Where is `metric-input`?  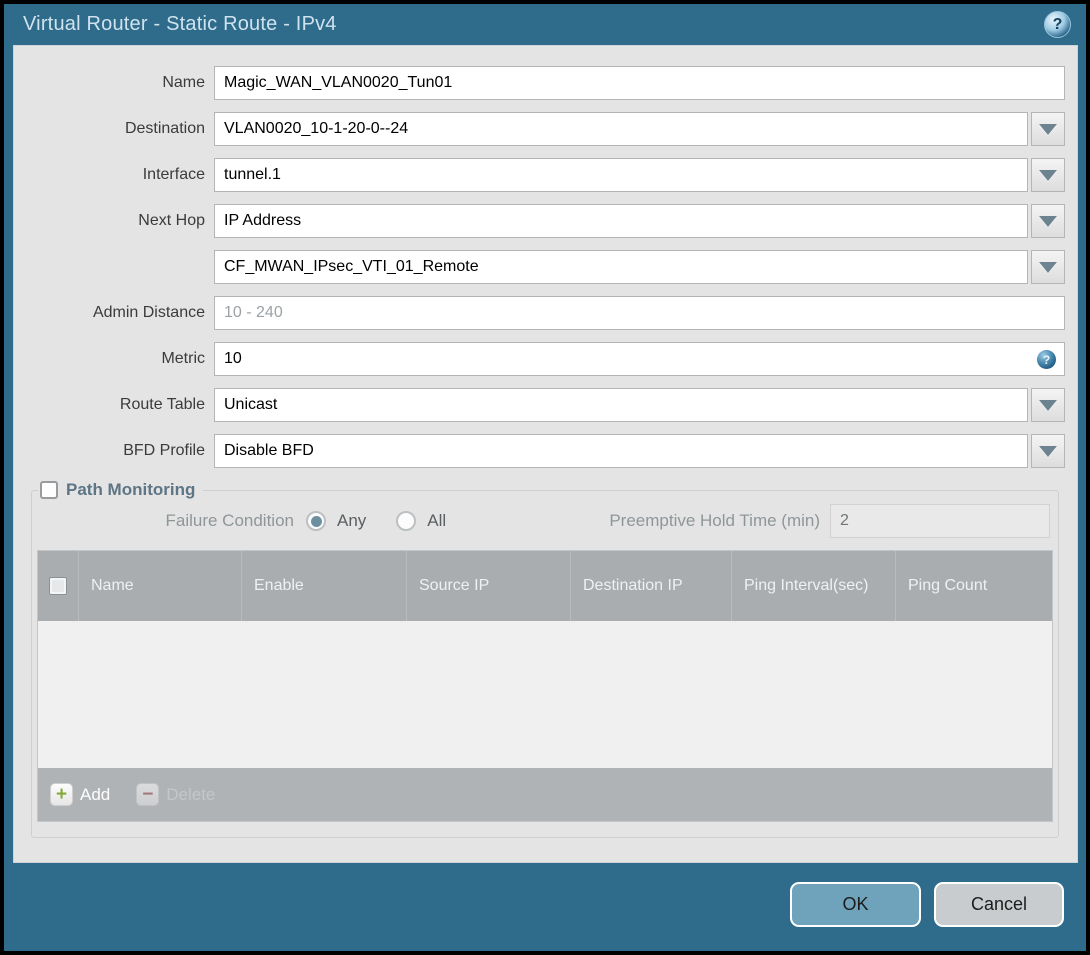
metric-input is located at coordinates (639, 359).